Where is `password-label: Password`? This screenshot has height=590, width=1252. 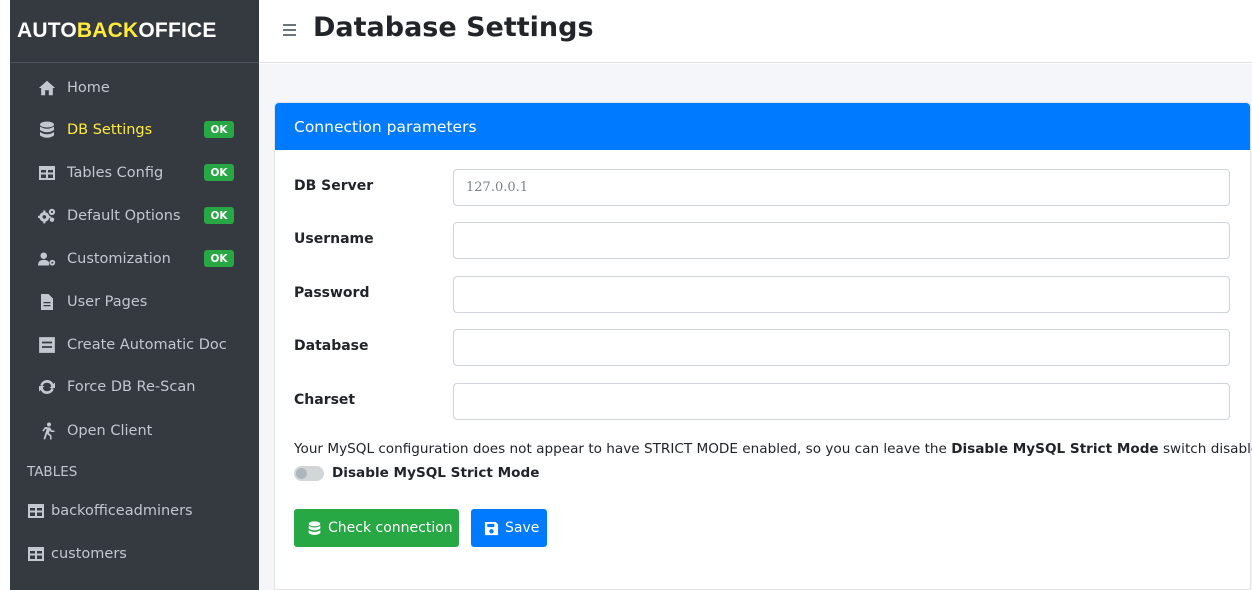 password-label: Password is located at coordinates (332, 293).